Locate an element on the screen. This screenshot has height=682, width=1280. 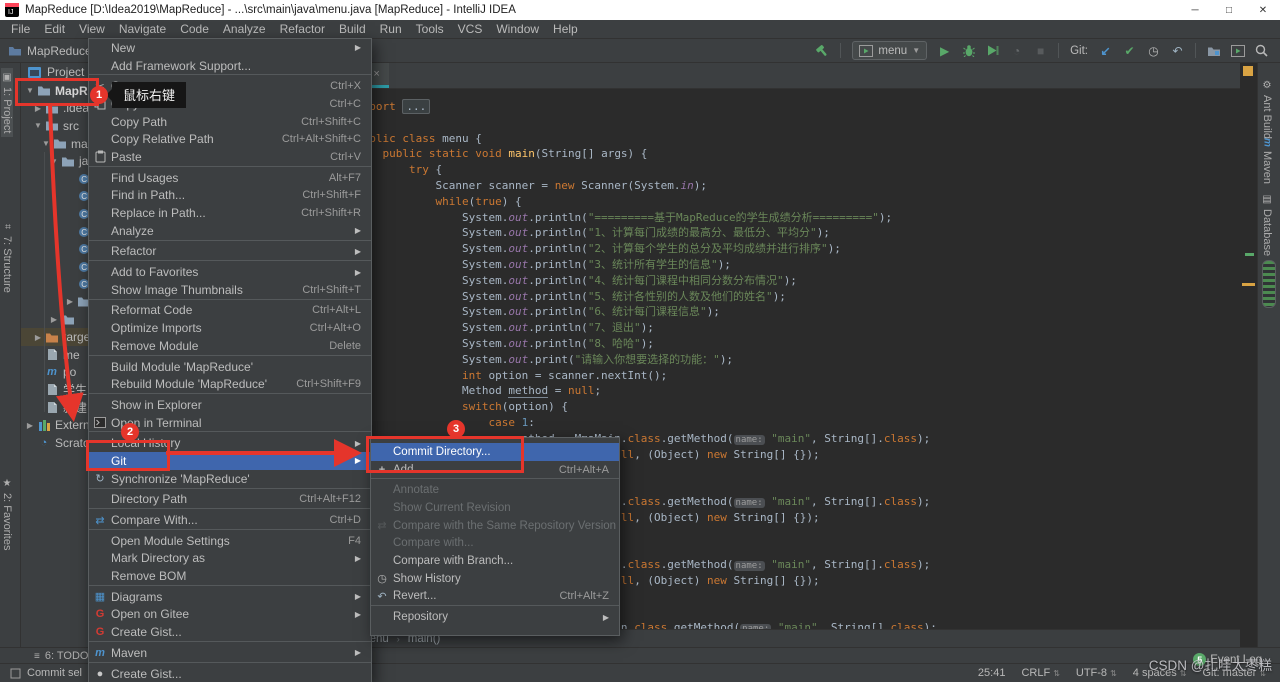
debug-button is located at coordinates (968, 51).